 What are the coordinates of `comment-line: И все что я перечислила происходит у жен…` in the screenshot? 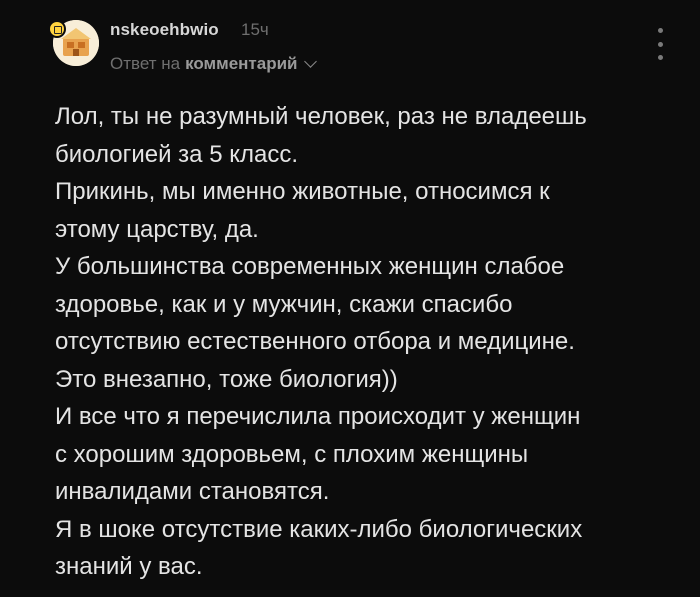 It's located at (318, 416).